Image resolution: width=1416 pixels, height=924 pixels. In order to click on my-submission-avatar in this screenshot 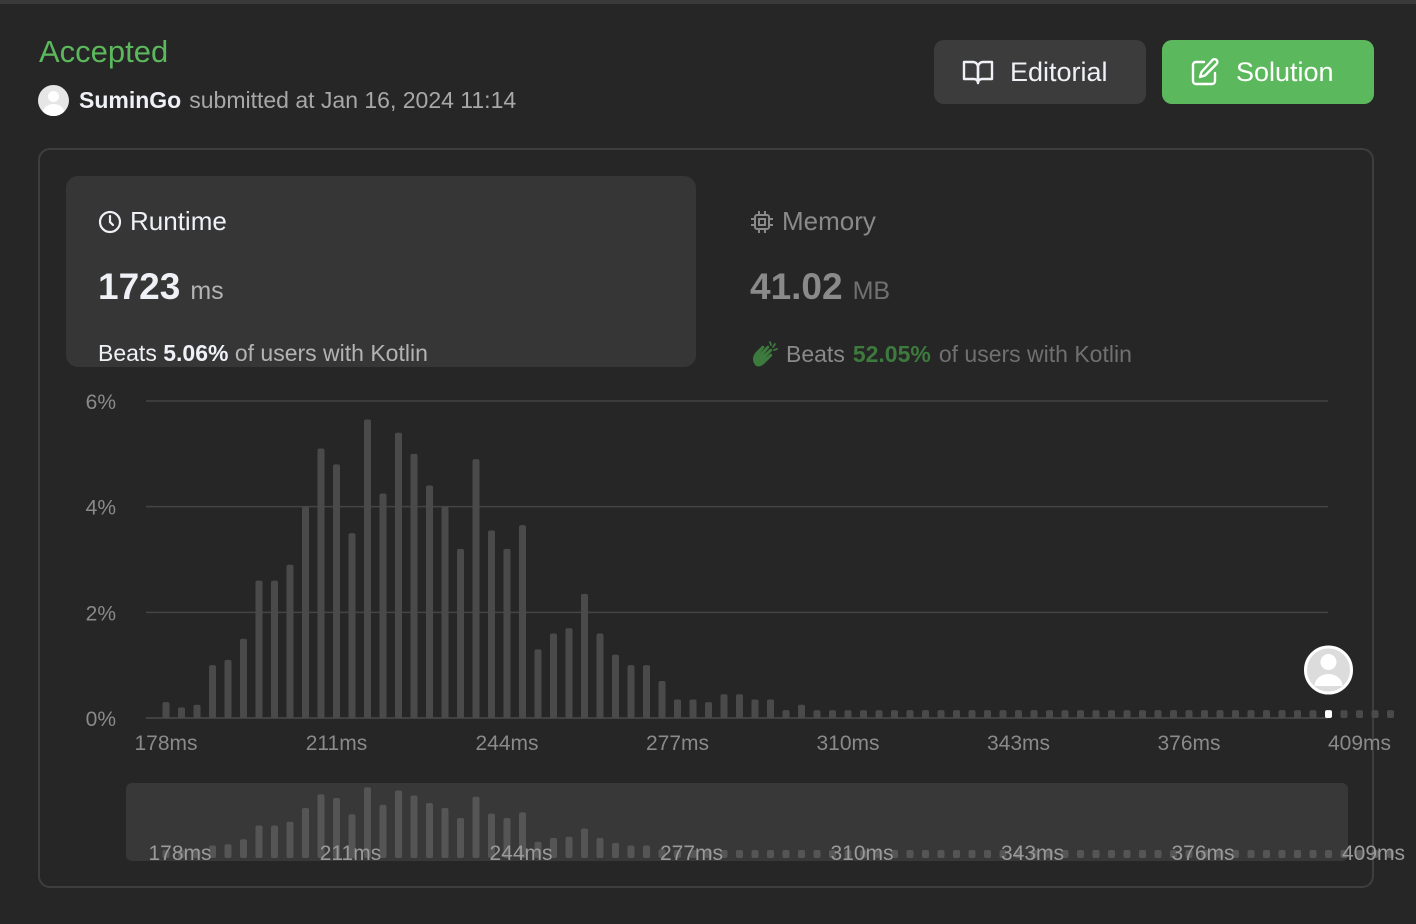, I will do `click(1328, 670)`.